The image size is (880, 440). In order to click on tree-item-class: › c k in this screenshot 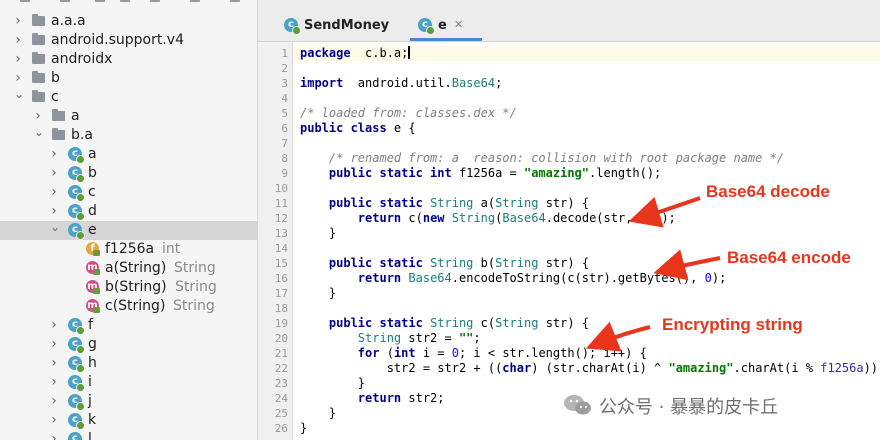, I will do `click(128, 420)`.